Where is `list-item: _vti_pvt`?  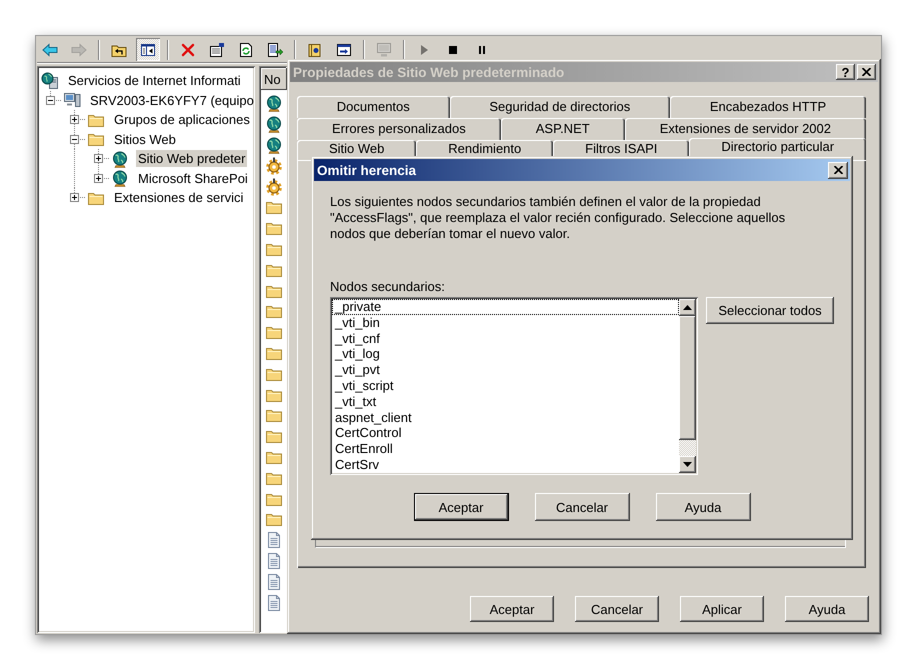
list-item: _vti_pvt is located at coordinates (505, 370).